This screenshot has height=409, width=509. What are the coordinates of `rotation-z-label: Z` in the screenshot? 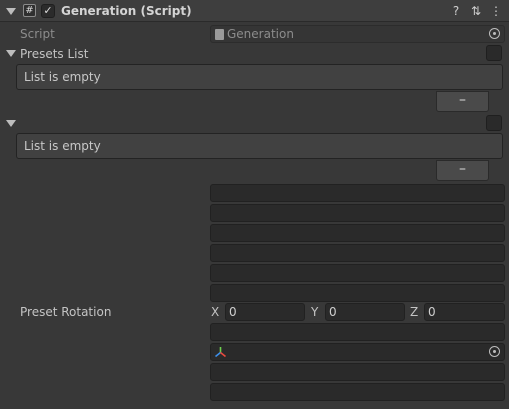 It's located at (414, 312).